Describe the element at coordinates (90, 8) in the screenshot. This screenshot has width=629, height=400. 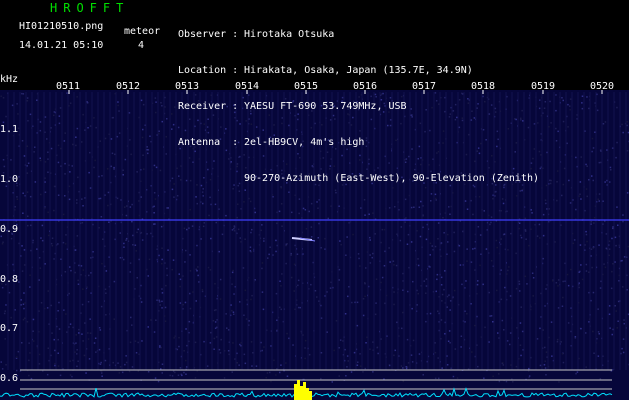
I see `app-title: HROFFT` at that location.